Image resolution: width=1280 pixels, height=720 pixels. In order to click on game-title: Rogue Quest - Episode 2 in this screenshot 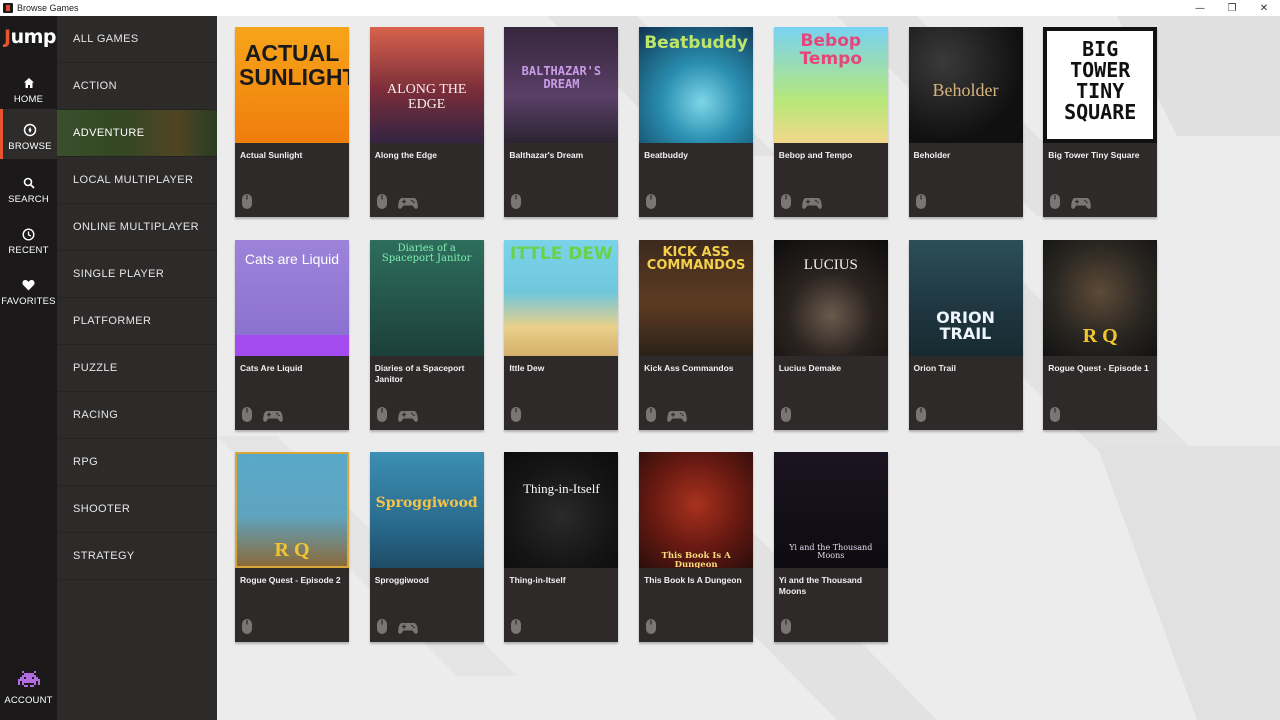, I will do `click(290, 580)`.